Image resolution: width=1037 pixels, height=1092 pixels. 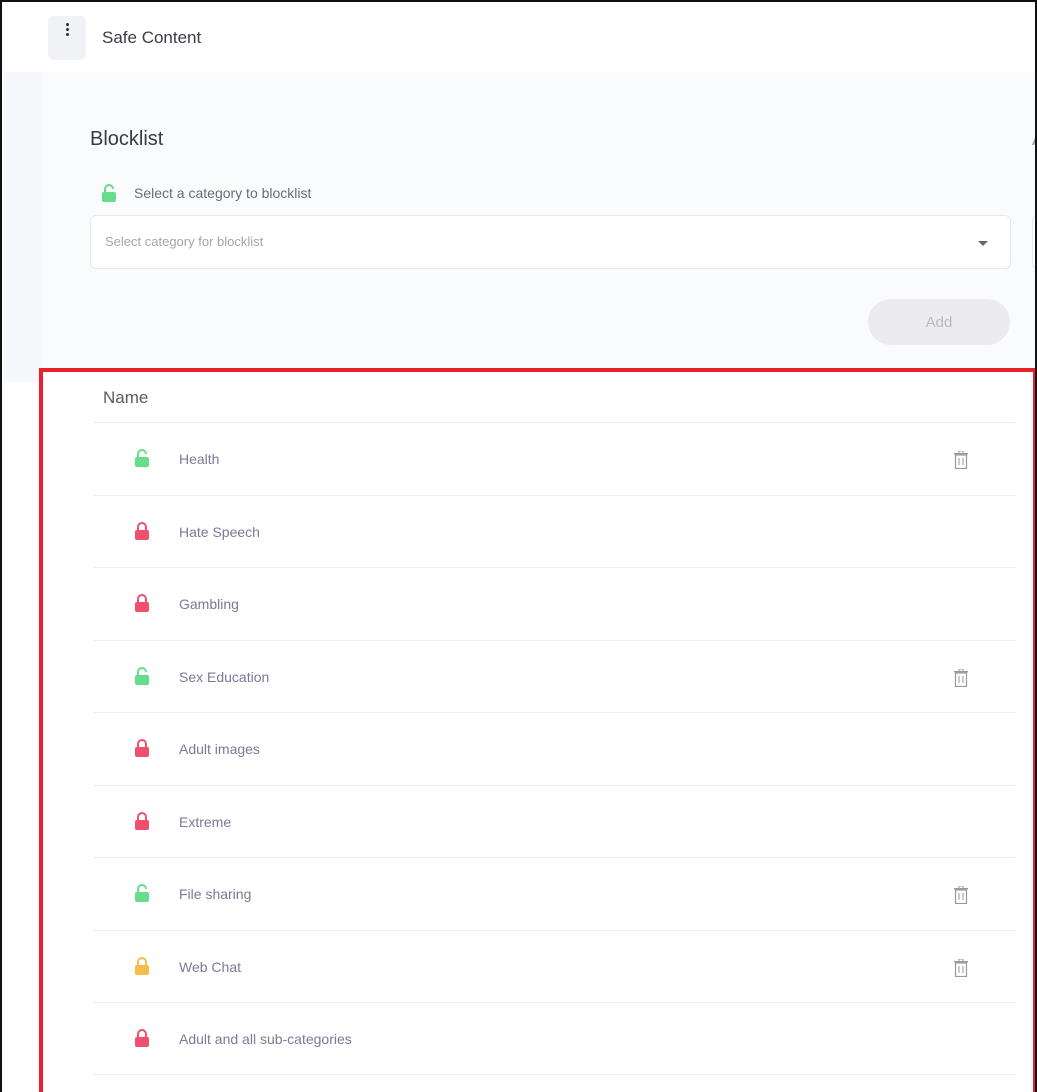 I want to click on app-title: Safe Content, so click(x=152, y=37).